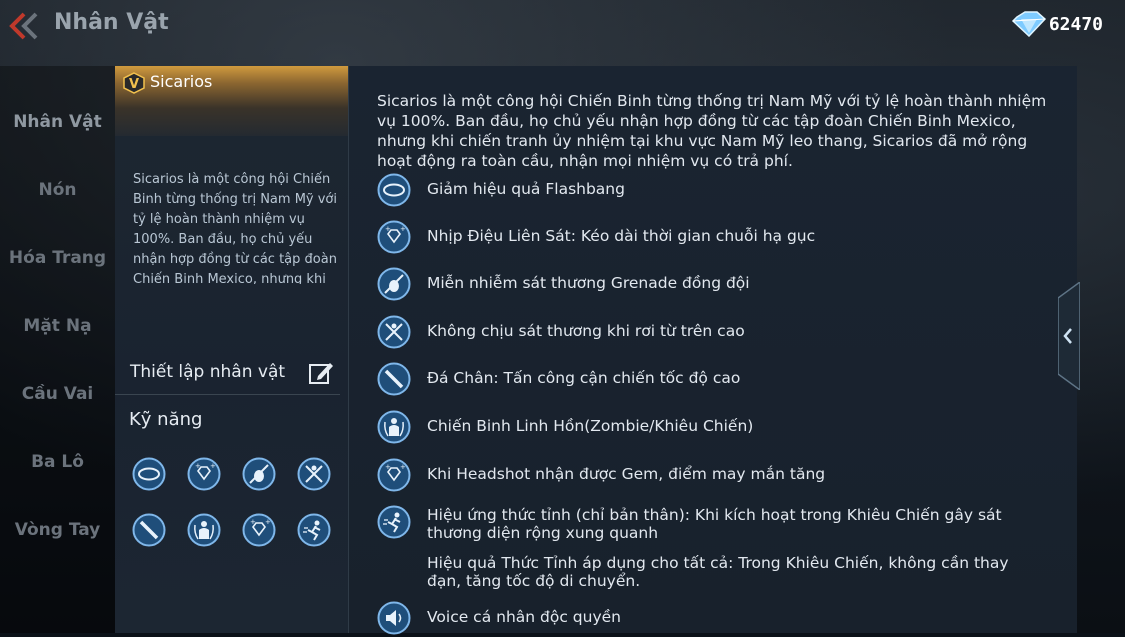 This screenshot has height=637, width=1125. I want to click on shoulder-icon, so click(58, 369).